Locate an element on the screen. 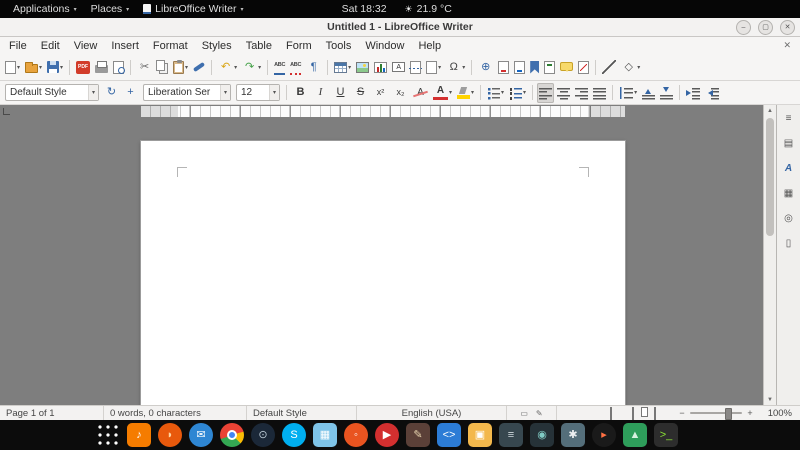 This screenshot has height=450, width=800. update-style-button: ↻ is located at coordinates (111, 93).